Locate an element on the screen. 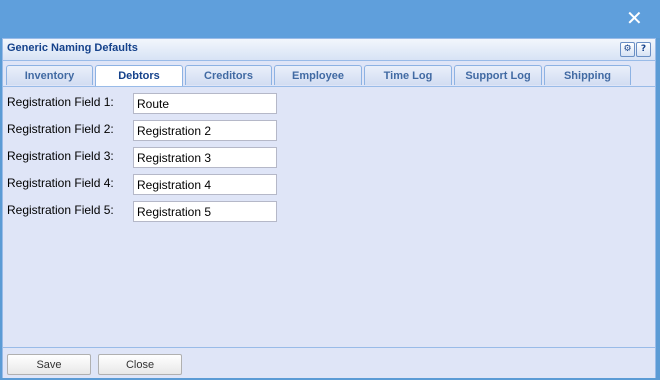  window-footer: Save Close is located at coordinates (329, 362).